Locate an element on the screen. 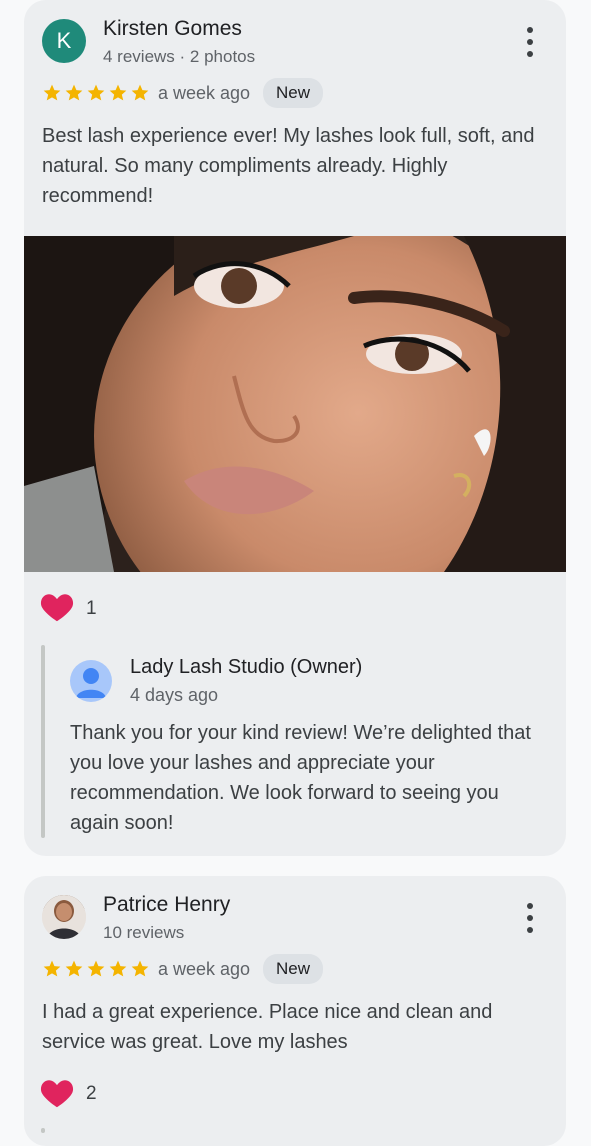 The height and width of the screenshot is (1146, 591). profile-photo-image is located at coordinates (64, 917).